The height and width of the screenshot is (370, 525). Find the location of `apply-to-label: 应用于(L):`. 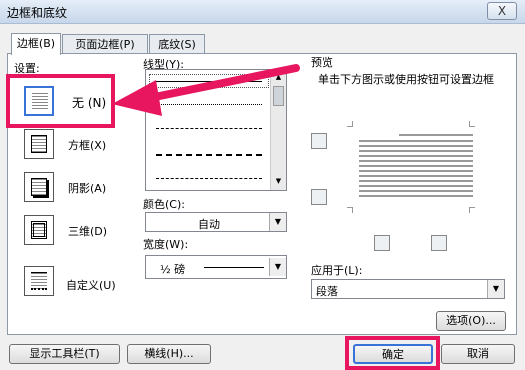

apply-to-label: 应用于(L): is located at coordinates (337, 270).